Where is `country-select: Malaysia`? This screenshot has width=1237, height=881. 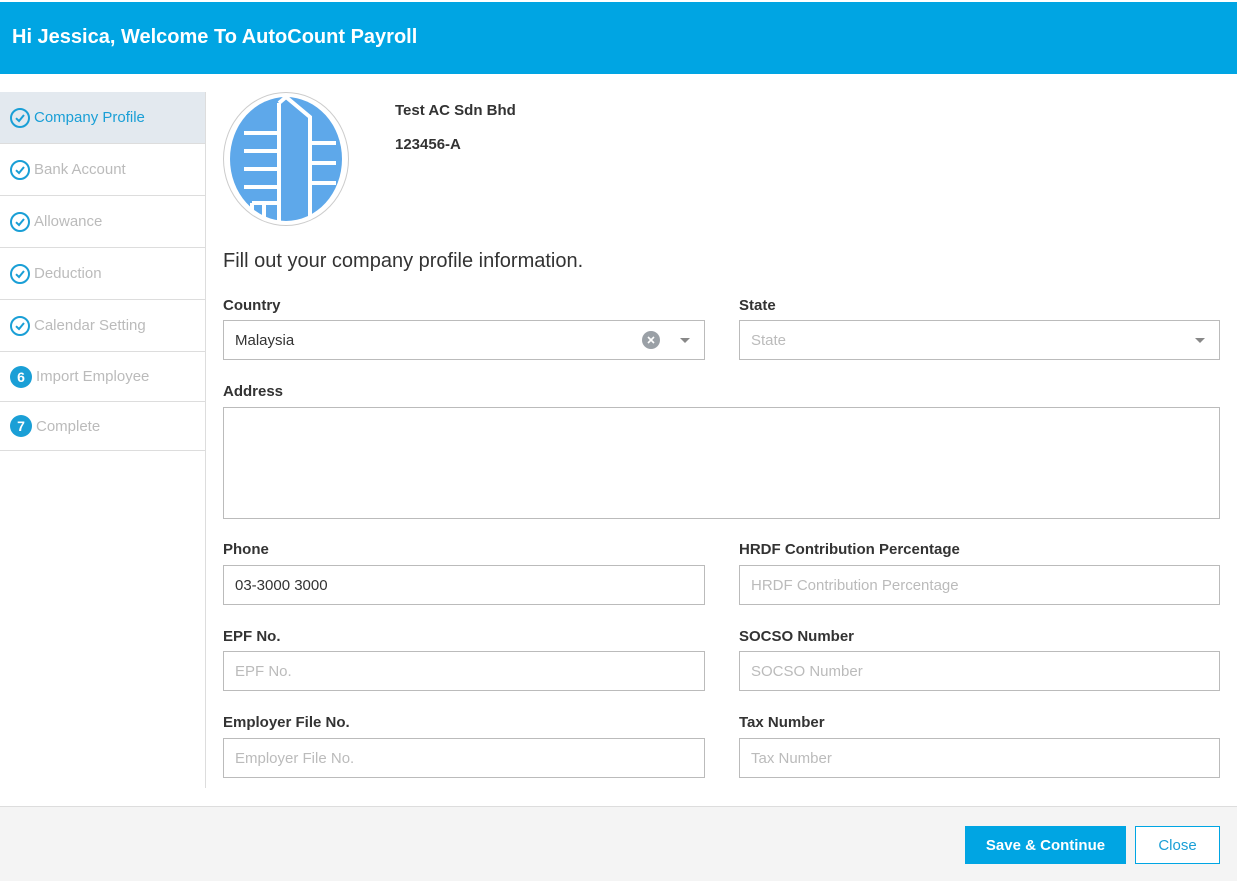 country-select: Malaysia is located at coordinates (464, 340).